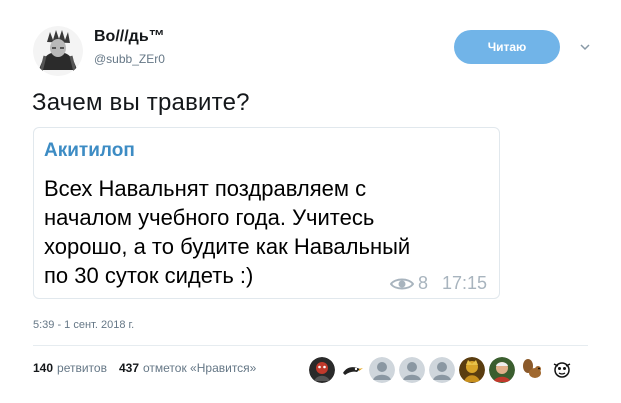 The width and height of the screenshot is (621, 403). Describe the element at coordinates (422, 283) in the screenshot. I see `views-count: 8` at that location.